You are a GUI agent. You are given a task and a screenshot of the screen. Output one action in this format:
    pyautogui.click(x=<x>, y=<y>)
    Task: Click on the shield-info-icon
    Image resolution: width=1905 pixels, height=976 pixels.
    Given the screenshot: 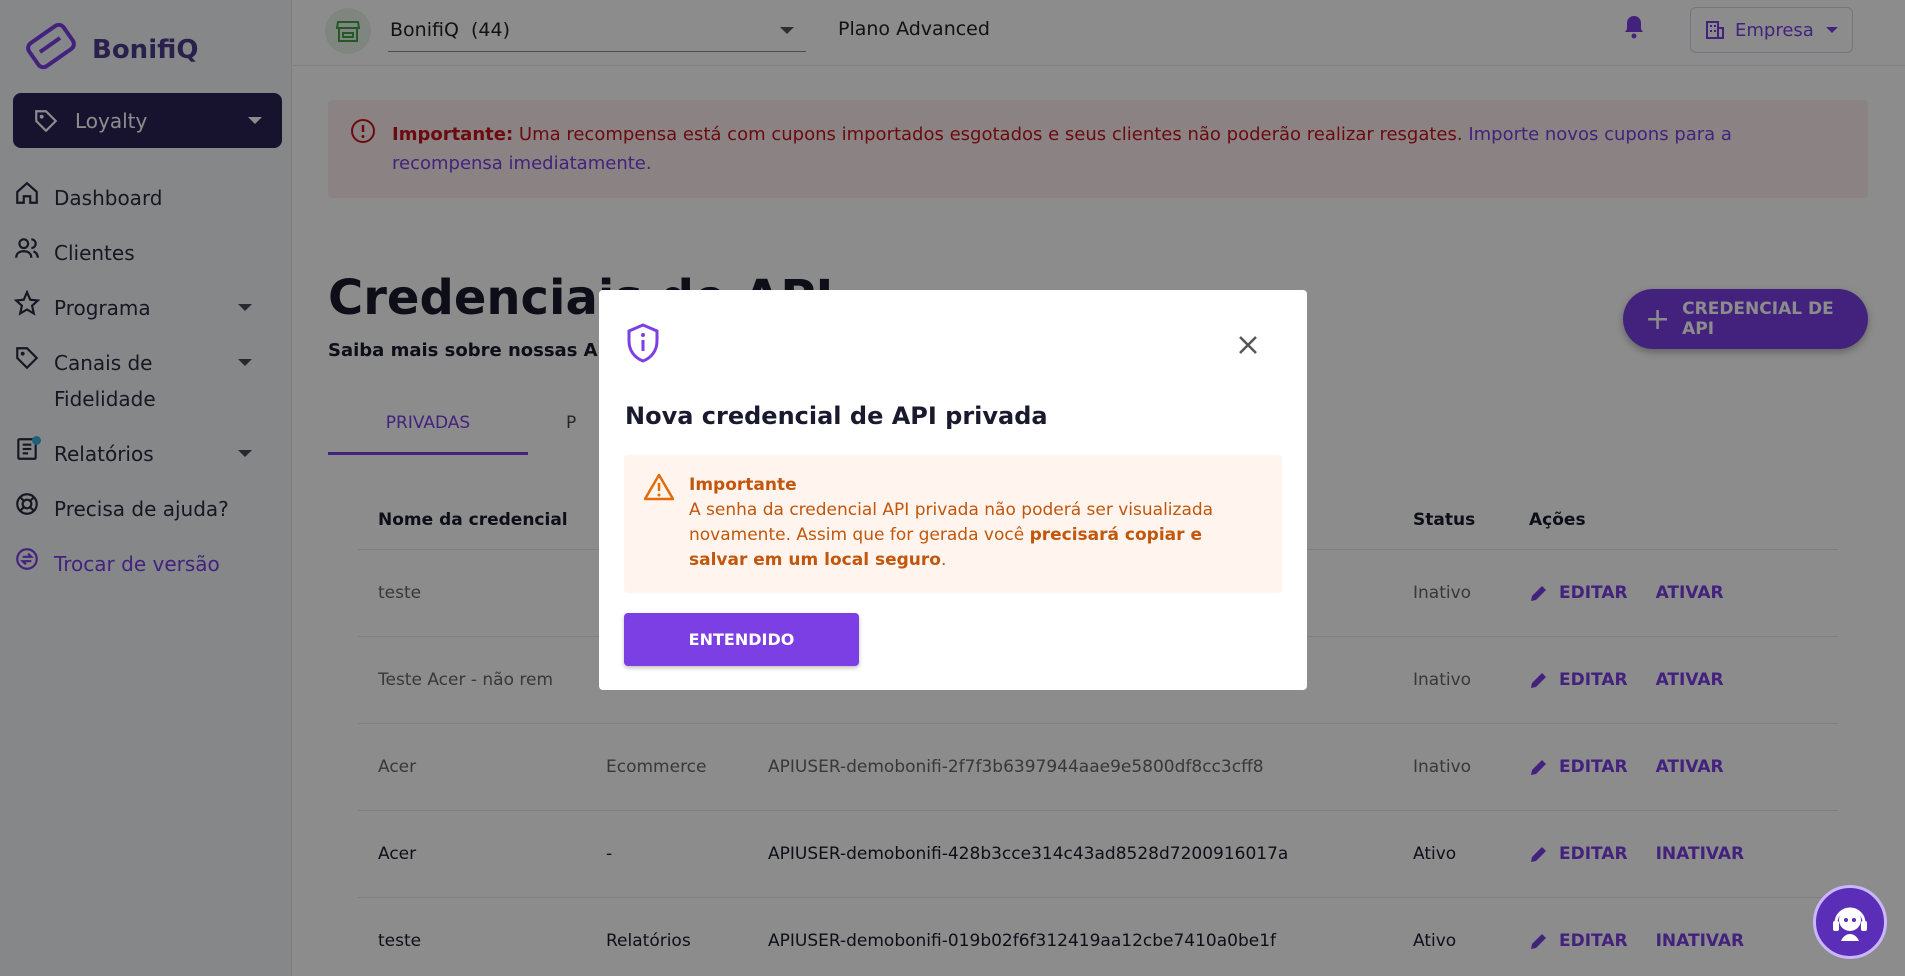 What is the action you would take?
    pyautogui.click(x=643, y=343)
    